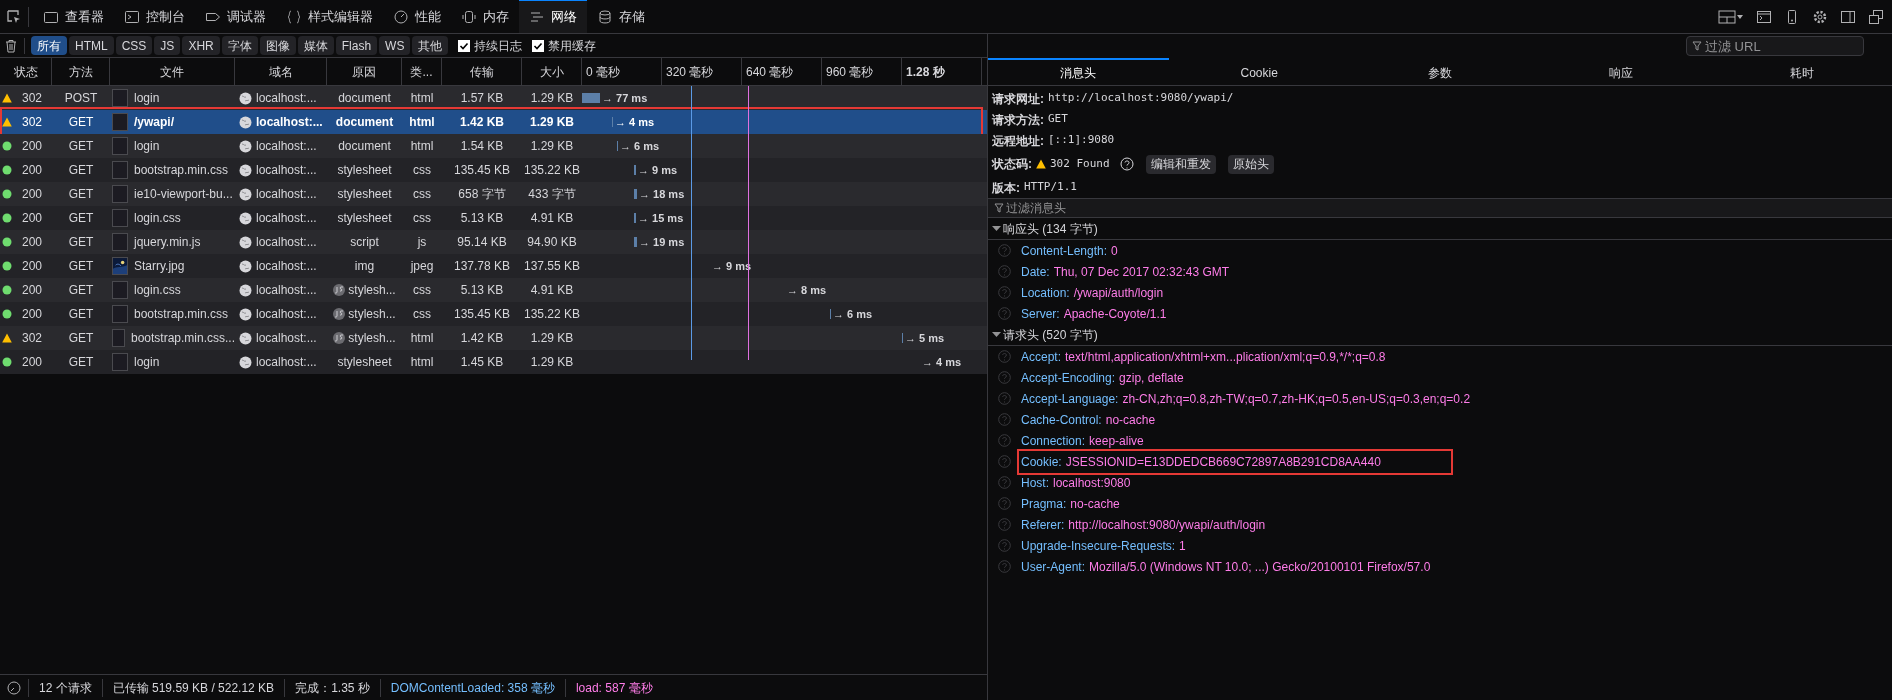 The width and height of the screenshot is (1892, 700). What do you see at coordinates (485, 16) in the screenshot?
I see `devtools-tab: 内存` at bounding box center [485, 16].